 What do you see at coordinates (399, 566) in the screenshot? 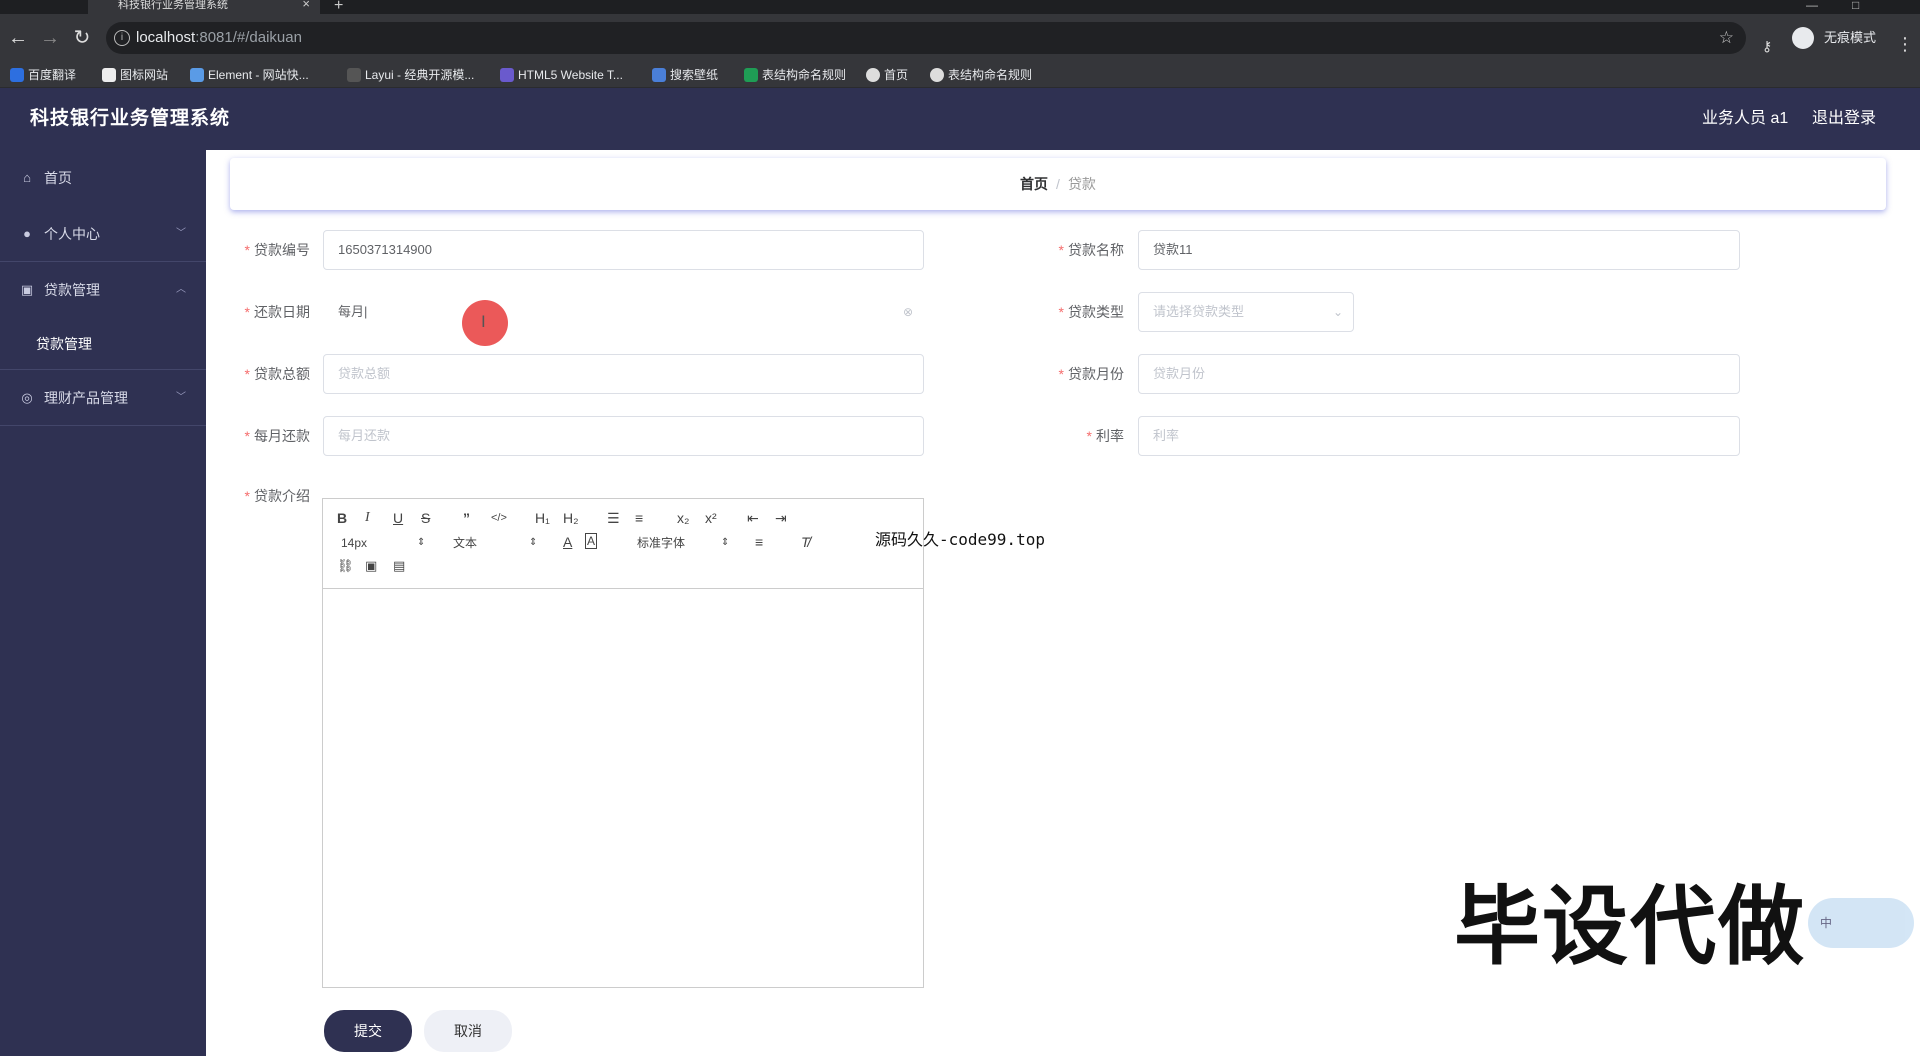
I see `video-icon: ▤` at bounding box center [399, 566].